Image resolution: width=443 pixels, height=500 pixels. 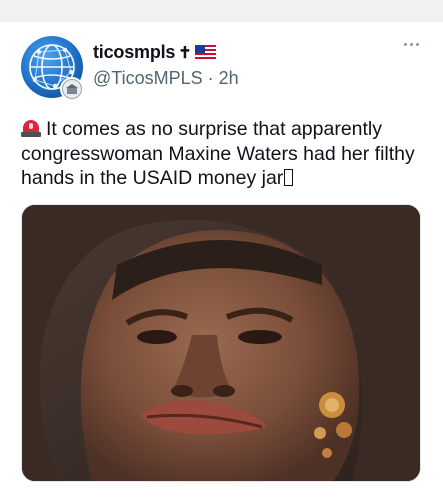 I want to click on top-strip, so click(x=221, y=11).